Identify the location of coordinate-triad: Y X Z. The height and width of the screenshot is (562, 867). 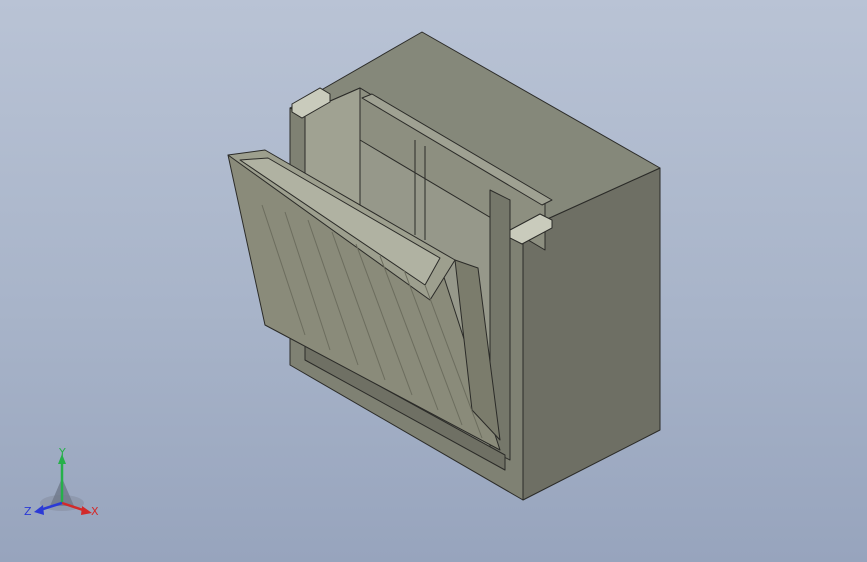
(61, 483).